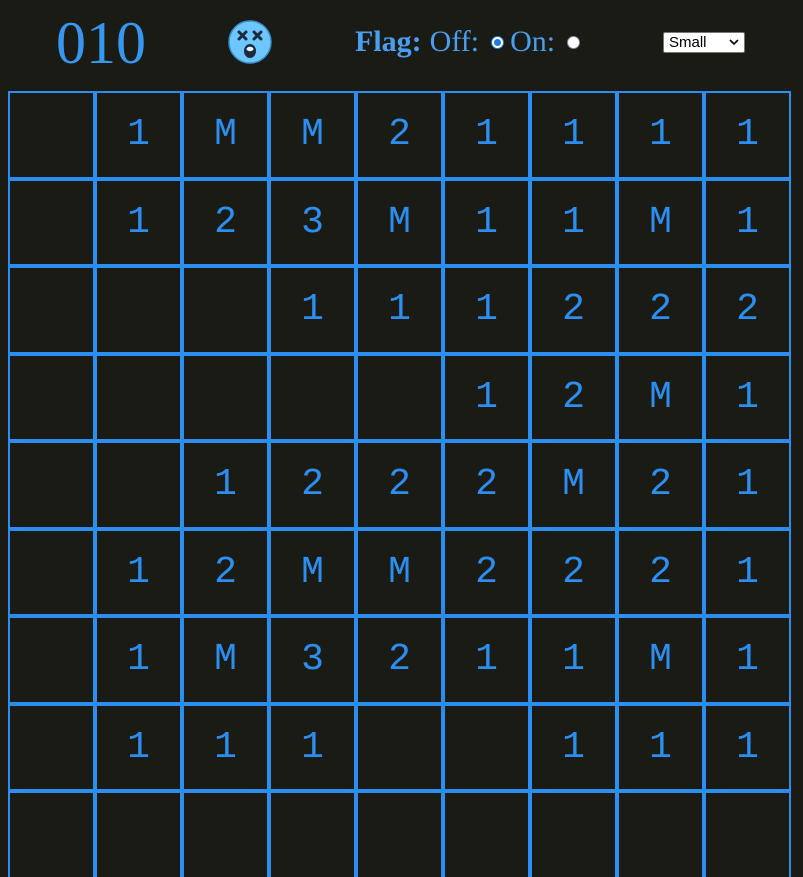 The image size is (803, 877). Describe the element at coordinates (688, 42) in the screenshot. I see `board-size-value: Small` at that location.